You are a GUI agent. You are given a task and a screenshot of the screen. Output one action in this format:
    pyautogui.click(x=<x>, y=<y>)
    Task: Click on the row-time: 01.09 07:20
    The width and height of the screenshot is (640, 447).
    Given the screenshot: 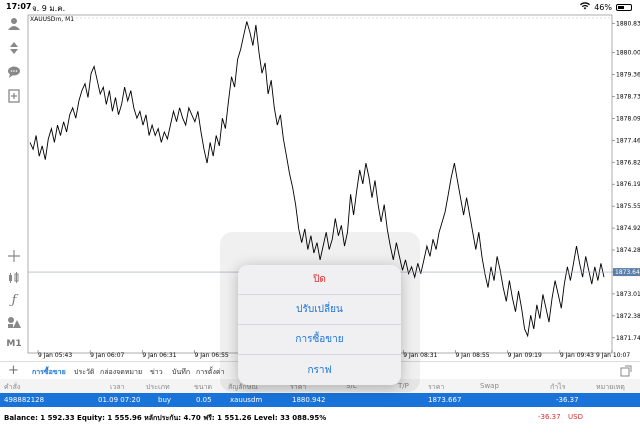 What is the action you would take?
    pyautogui.click(x=119, y=400)
    